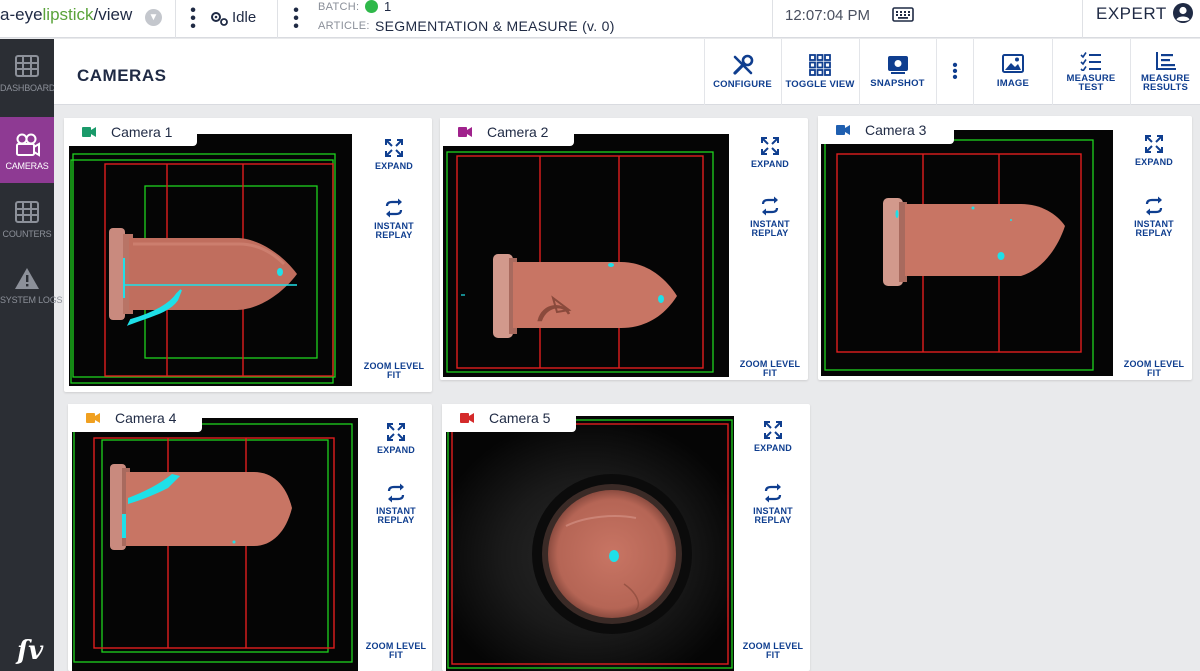 The image size is (1200, 671). I want to click on dashboard-icon, so click(27, 66).